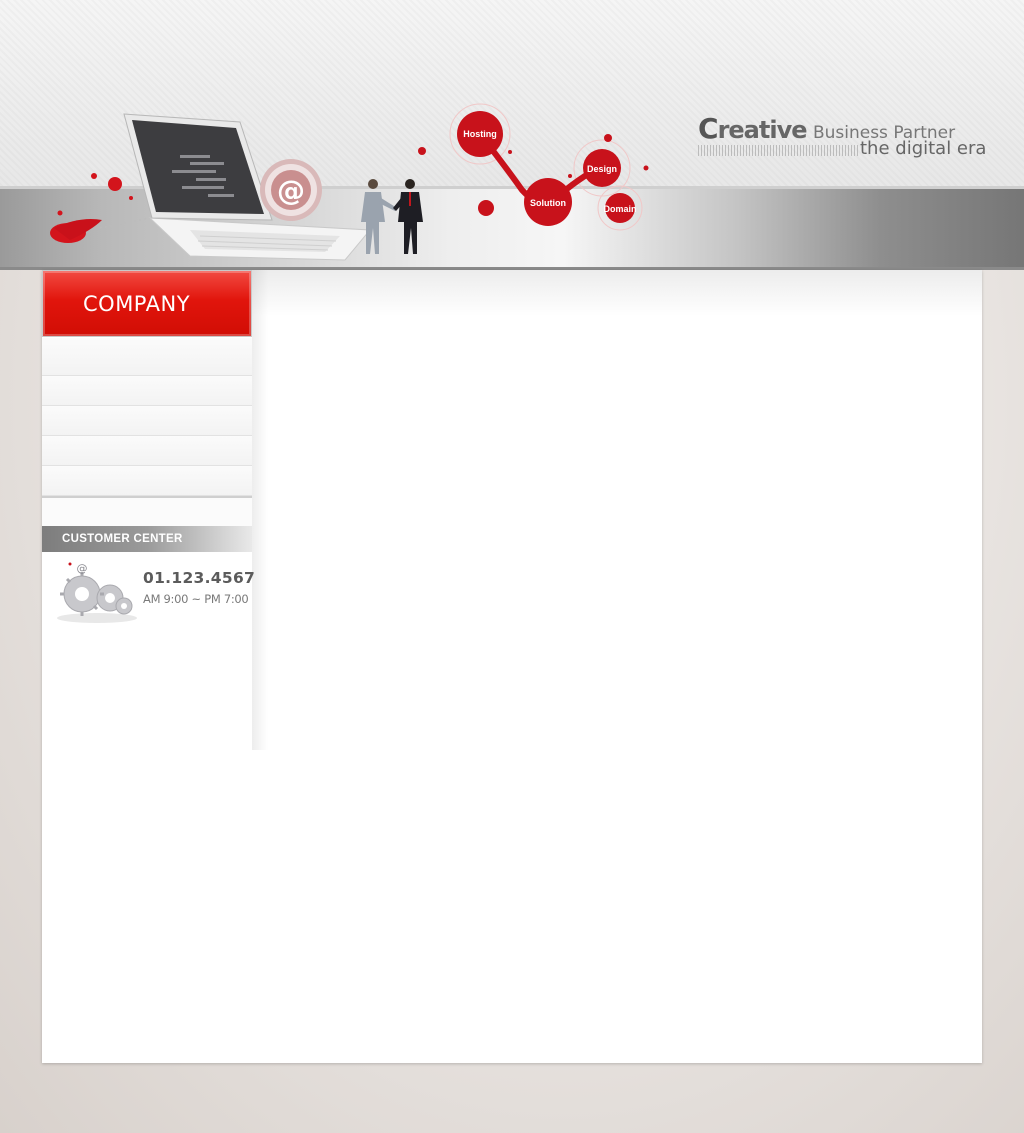 The width and height of the screenshot is (1024, 1133). I want to click on design-label: Design, so click(601, 169).